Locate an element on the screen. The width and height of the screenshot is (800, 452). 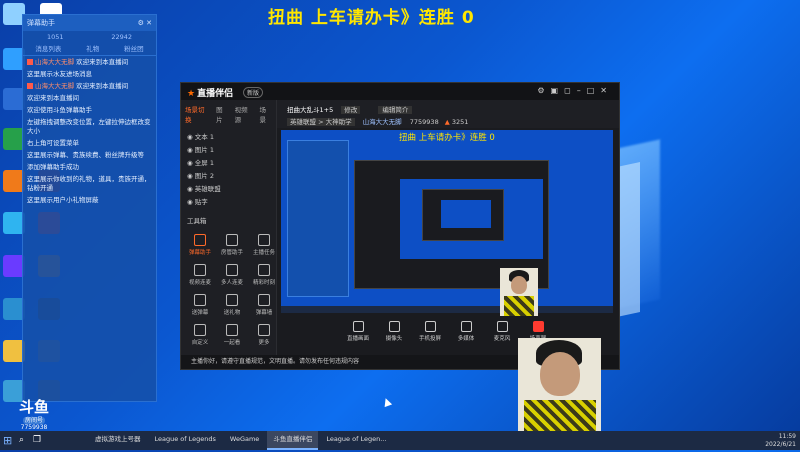
tool-item: 视频连麦 is located at coordinates (200, 274).